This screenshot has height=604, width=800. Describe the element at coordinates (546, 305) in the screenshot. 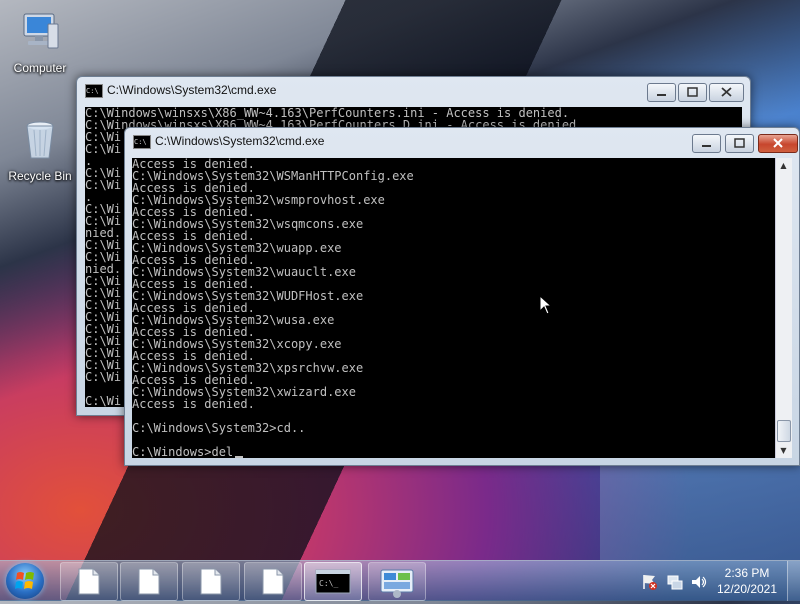

I see `mouse-pointer-icon` at that location.